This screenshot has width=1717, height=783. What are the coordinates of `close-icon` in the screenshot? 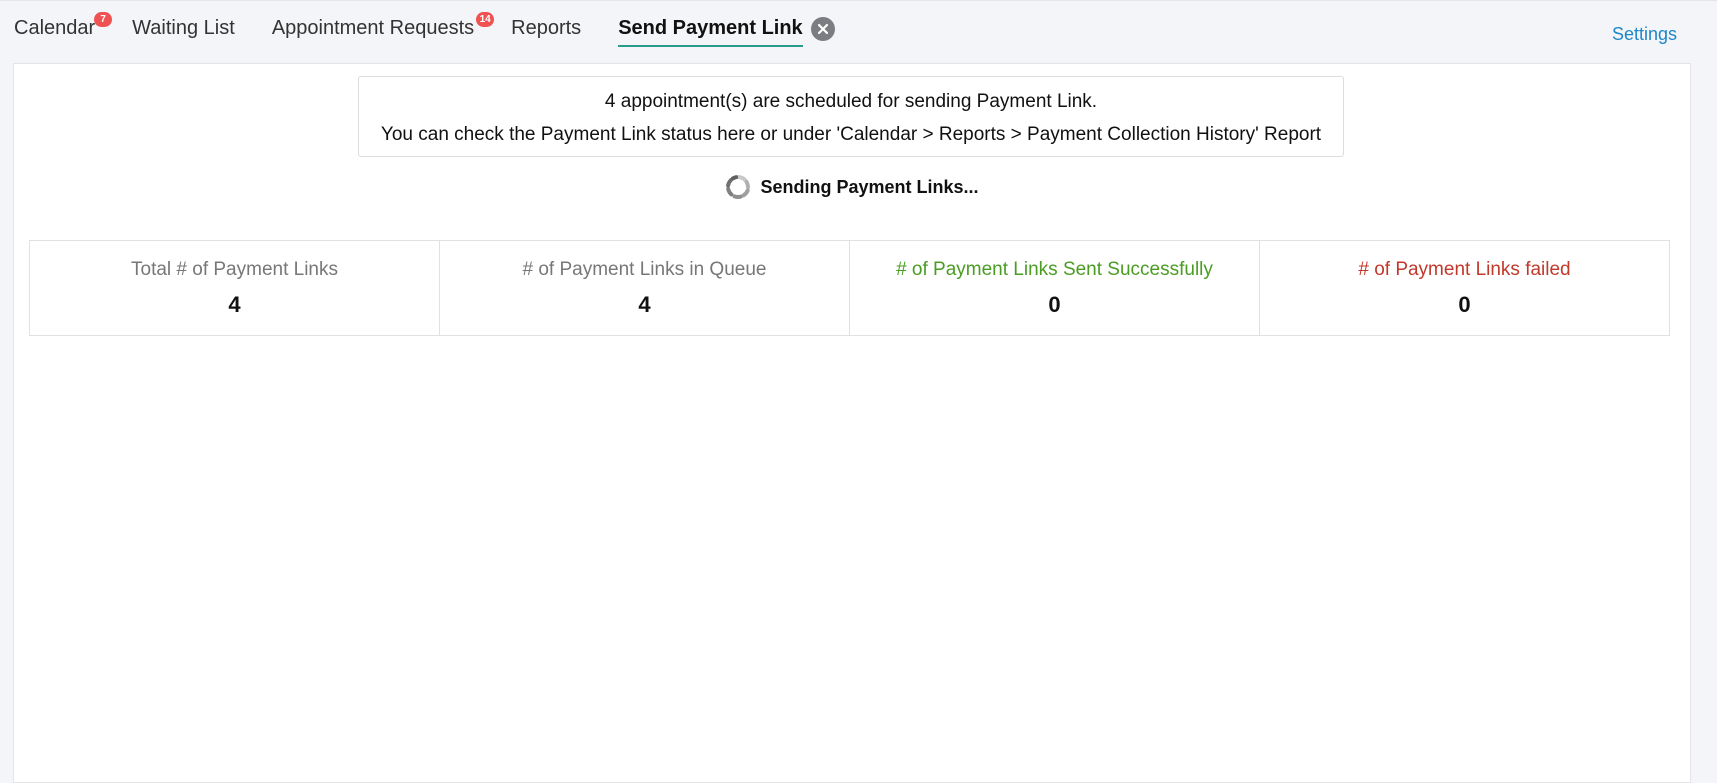 It's located at (822, 29).